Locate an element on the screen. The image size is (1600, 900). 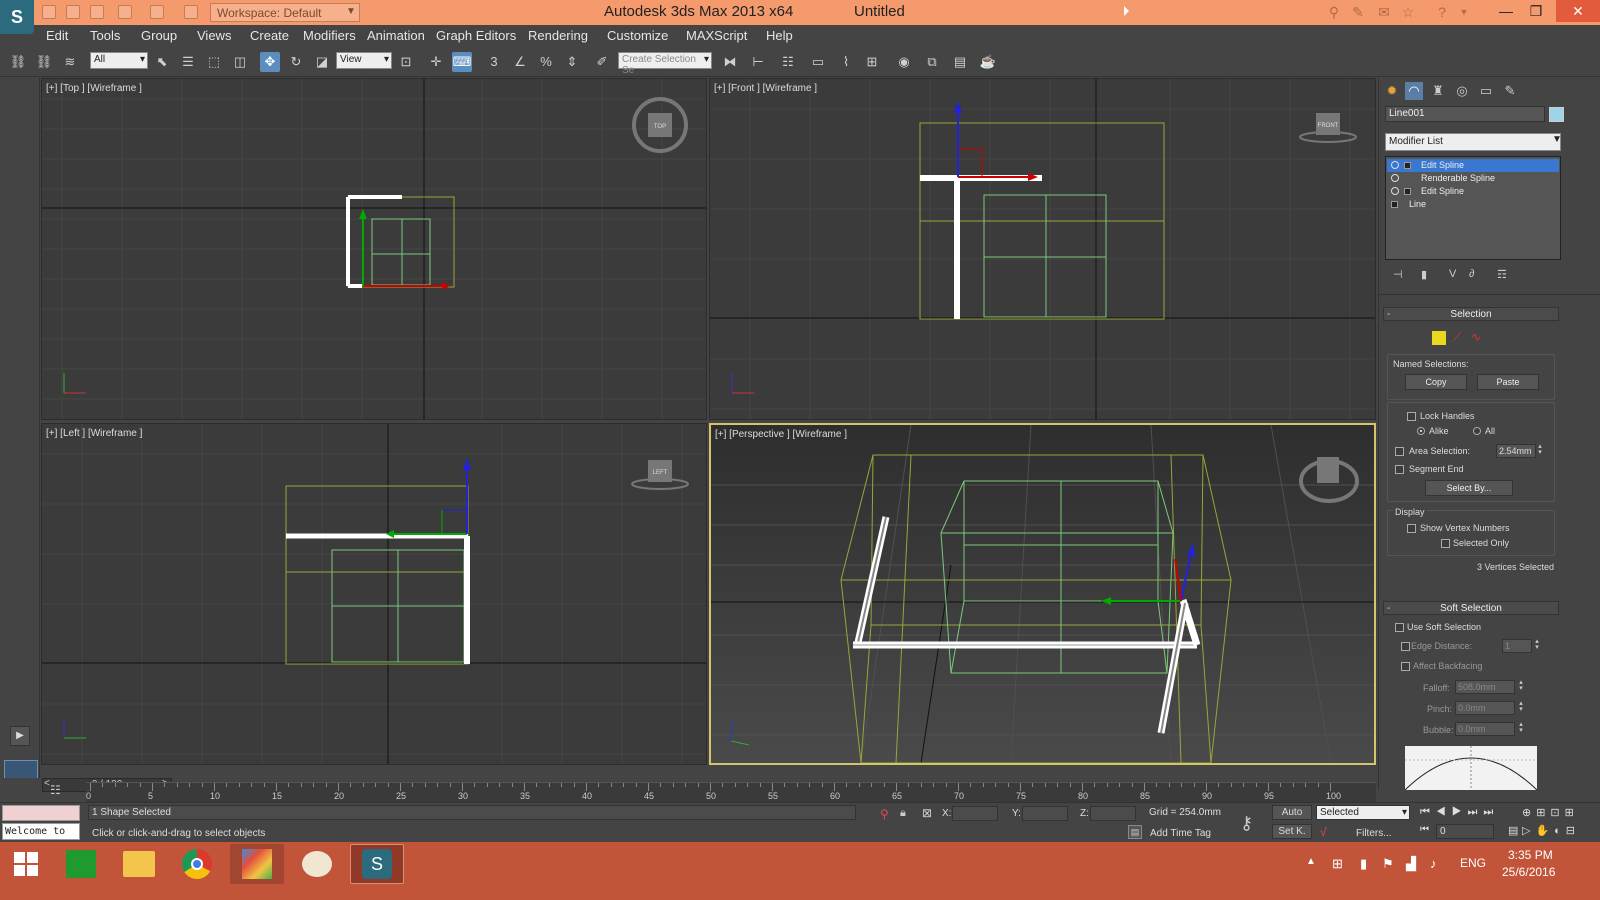
select-by-name-icon: ☰ is located at coordinates (188, 62).